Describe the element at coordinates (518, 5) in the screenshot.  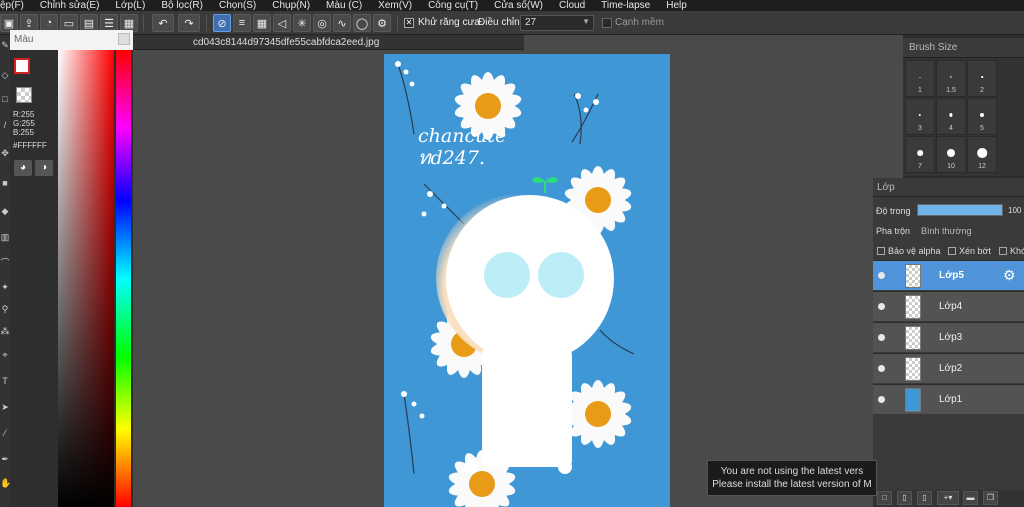
I see `menu-window: Cửa sổ(W)` at that location.